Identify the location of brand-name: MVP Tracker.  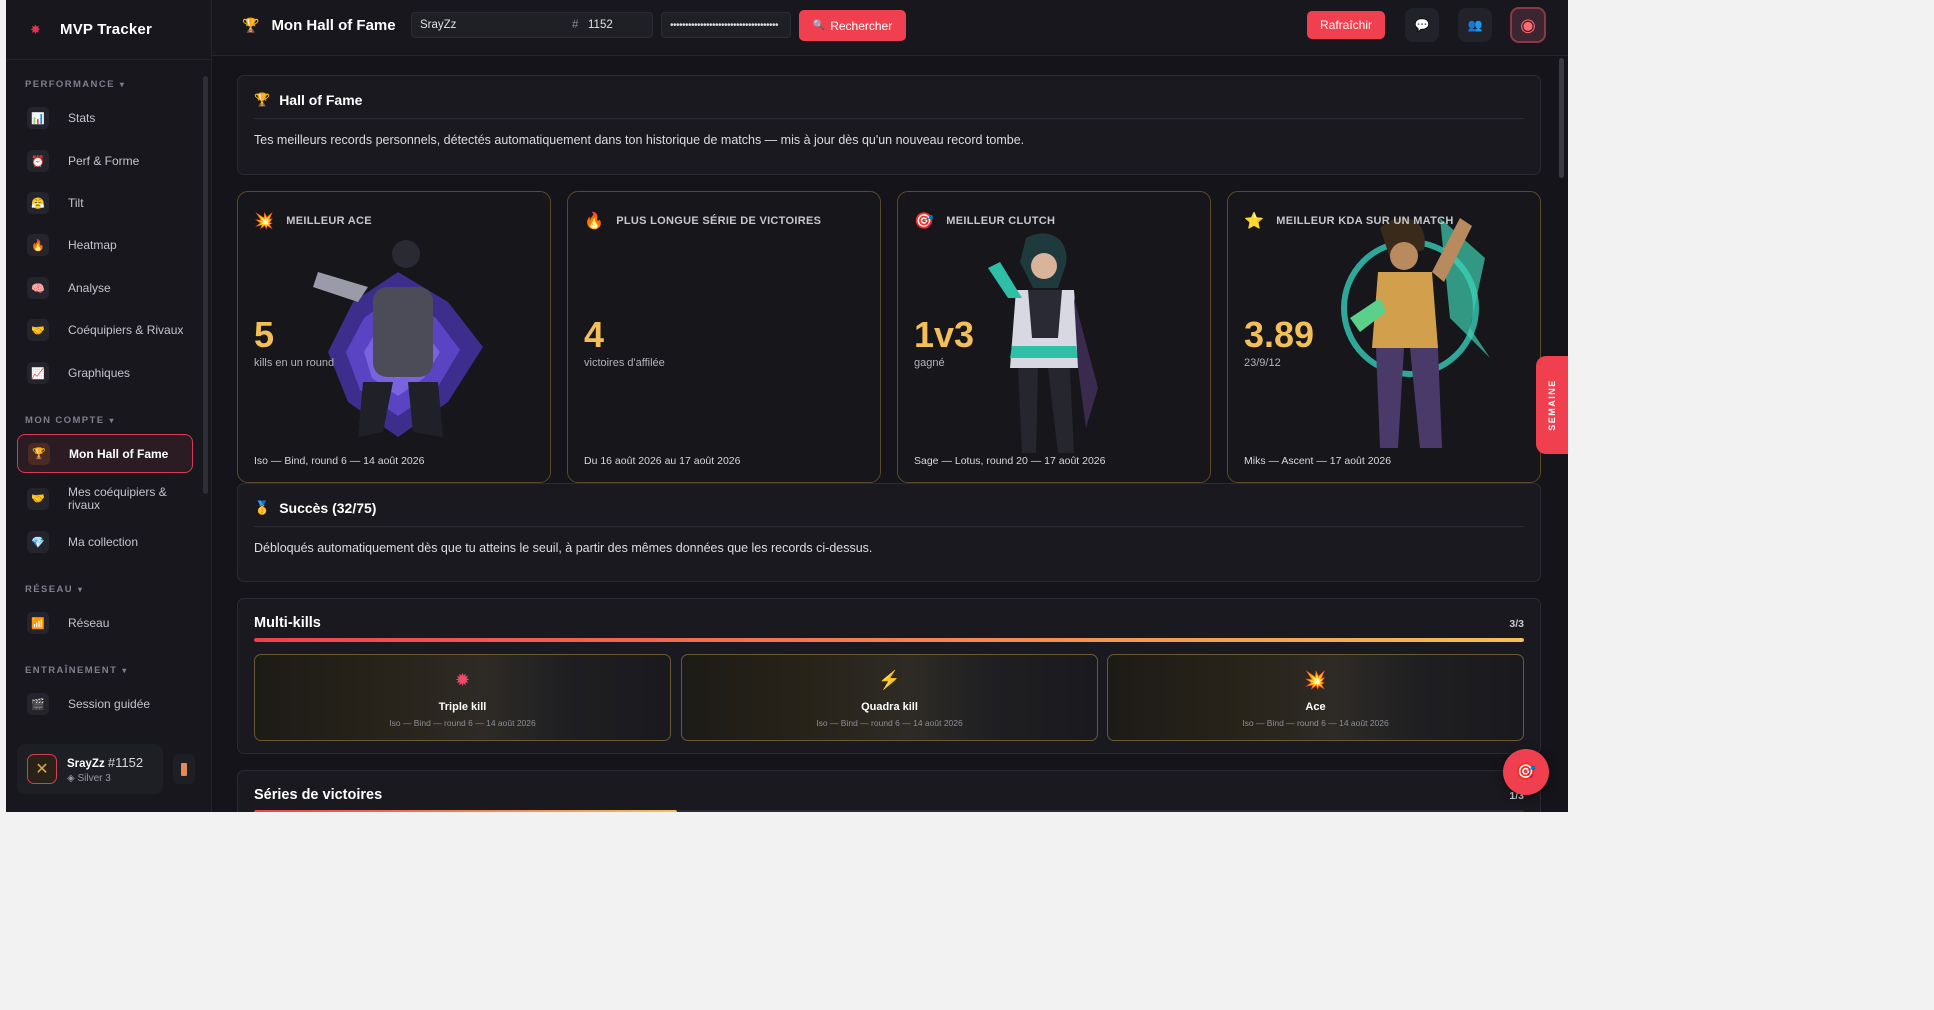
(106, 29).